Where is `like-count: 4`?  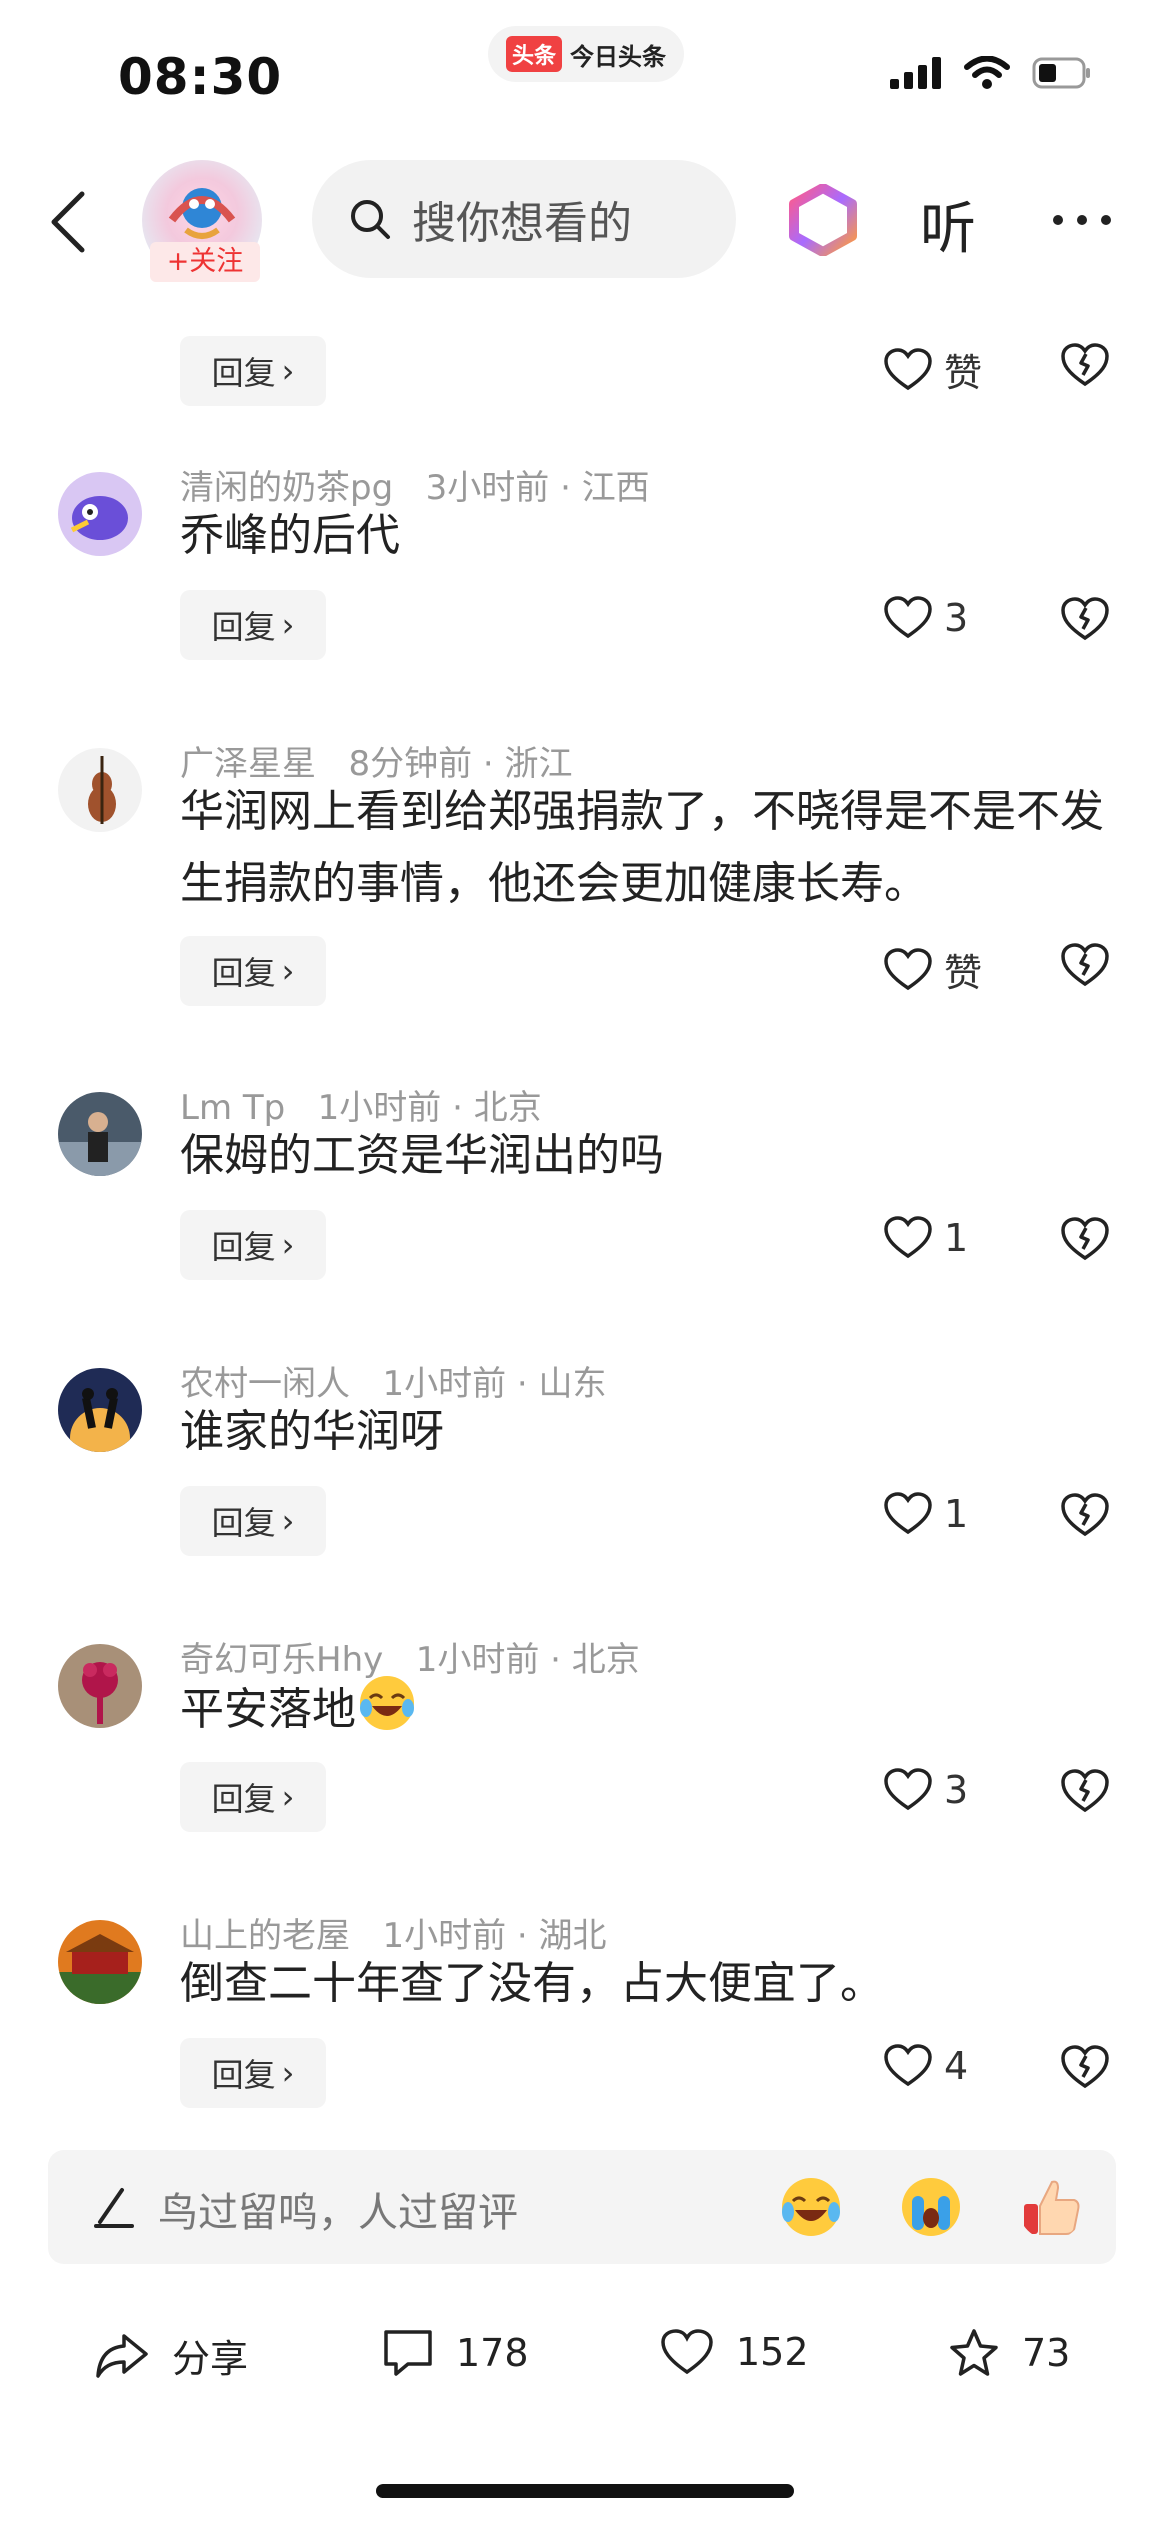
like-count: 4 is located at coordinates (956, 2066).